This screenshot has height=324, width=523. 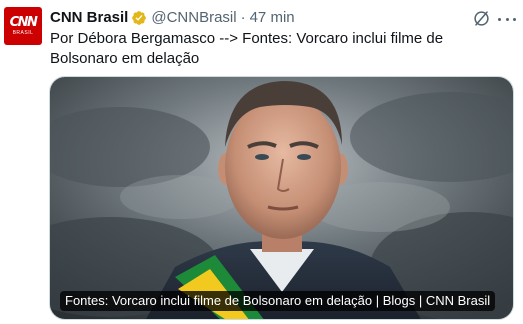 What do you see at coordinates (89, 18) in the screenshot?
I see `display-name: CNN Brasil` at bounding box center [89, 18].